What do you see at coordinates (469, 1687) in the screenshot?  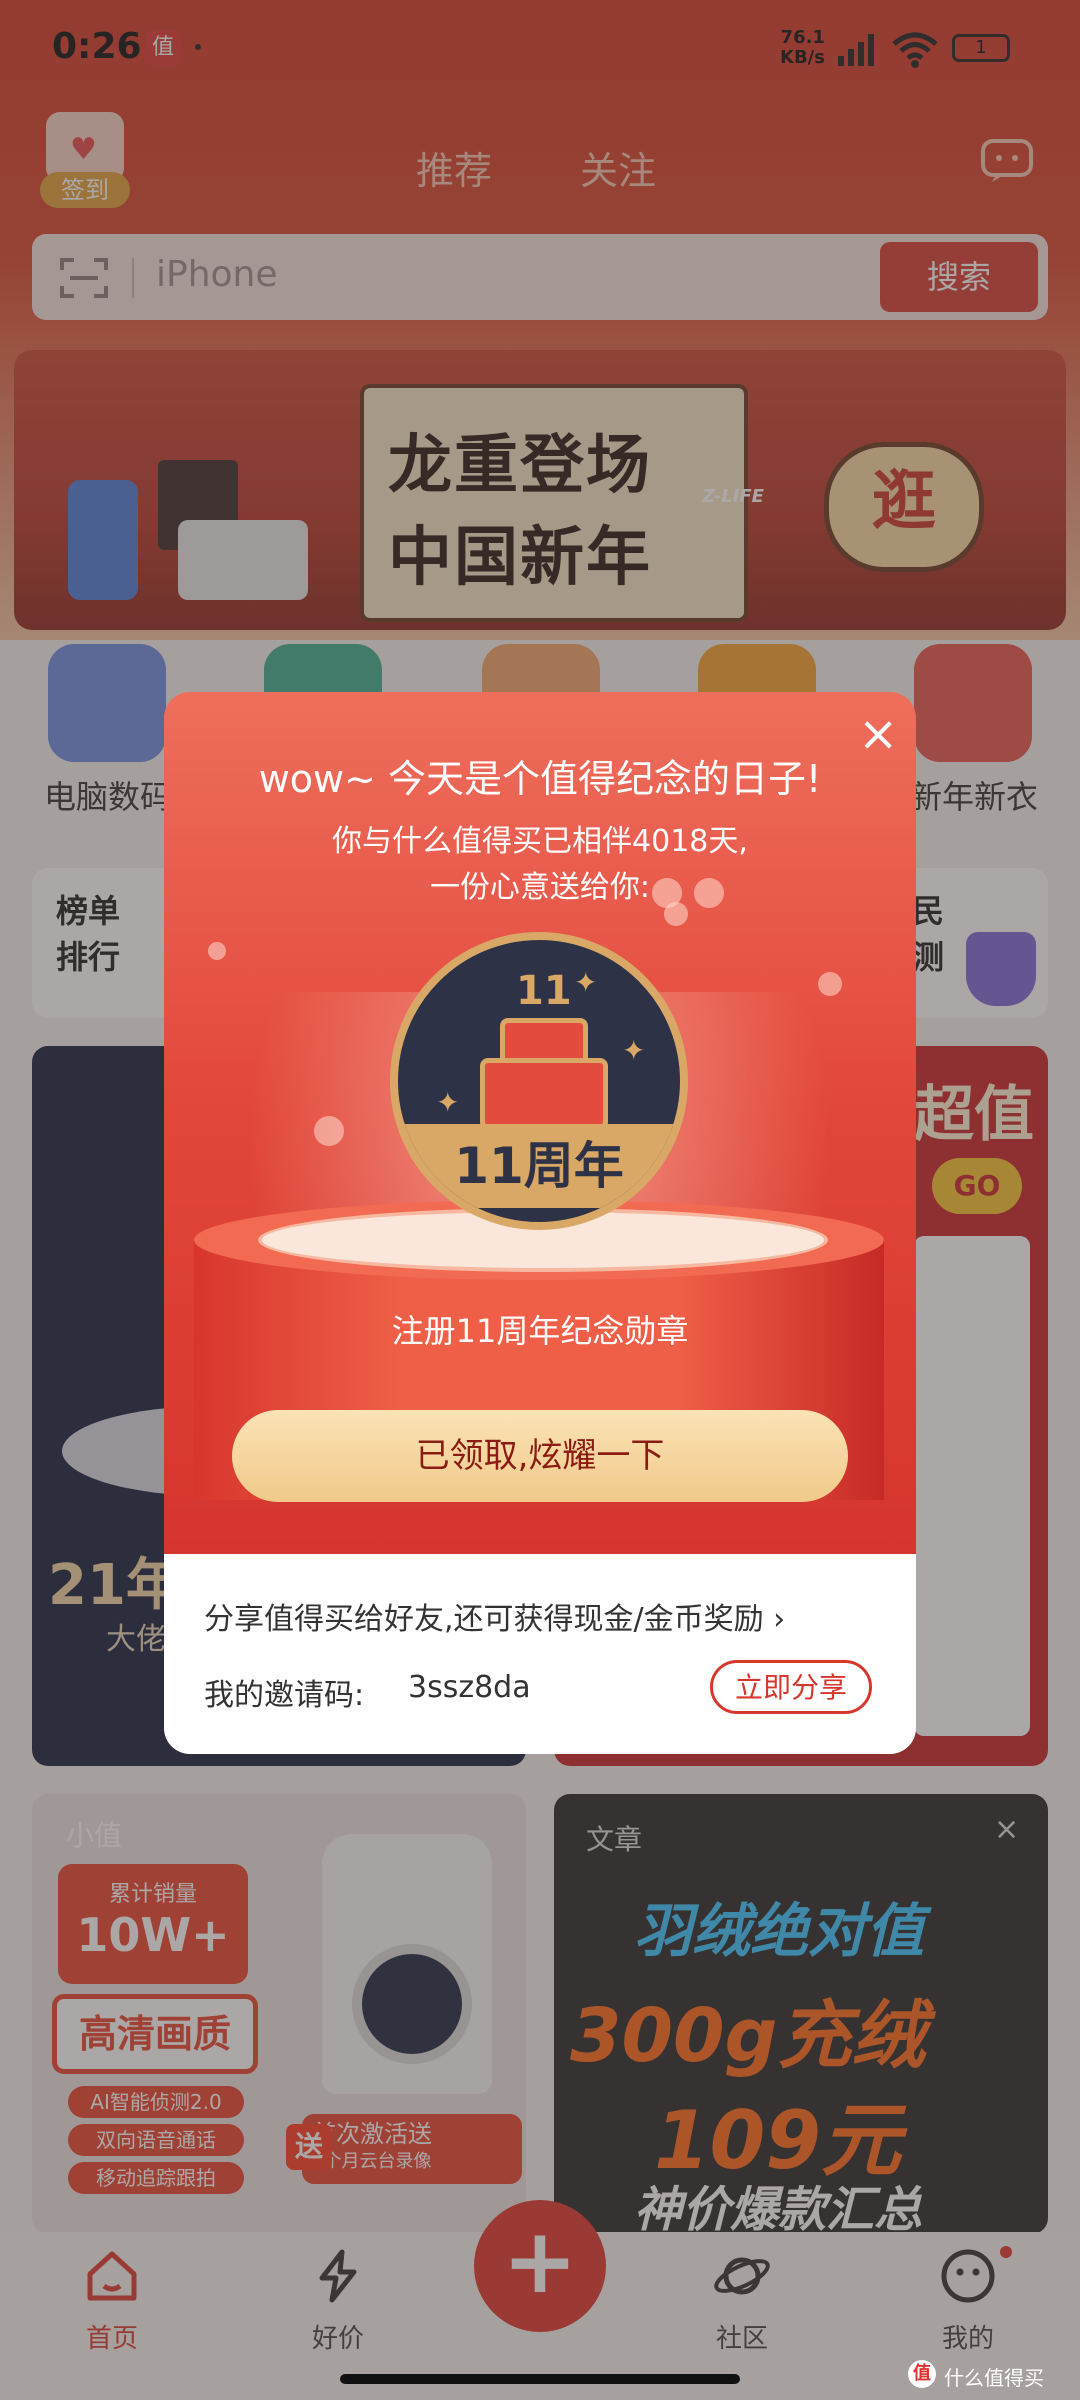 I see `invite-code-value: 3ssz8da` at bounding box center [469, 1687].